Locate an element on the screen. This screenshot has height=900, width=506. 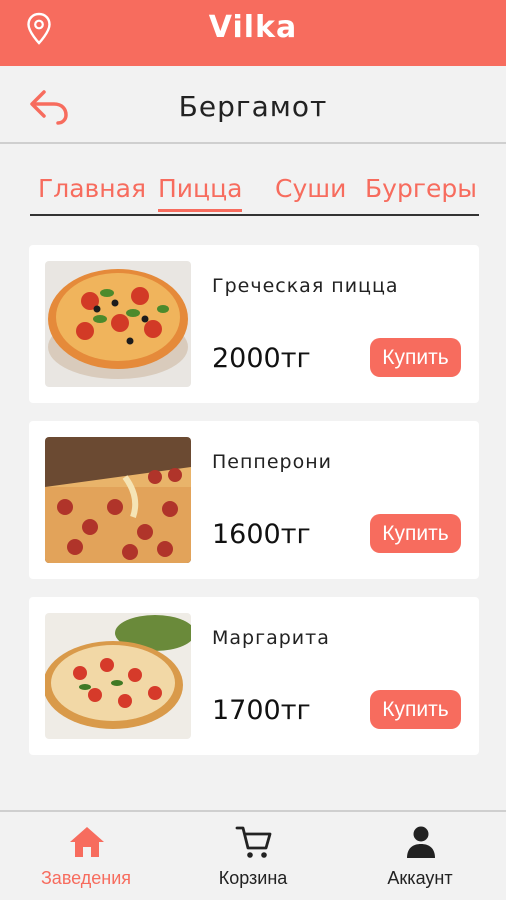
nav-label: Заведения is located at coordinates (86, 878).